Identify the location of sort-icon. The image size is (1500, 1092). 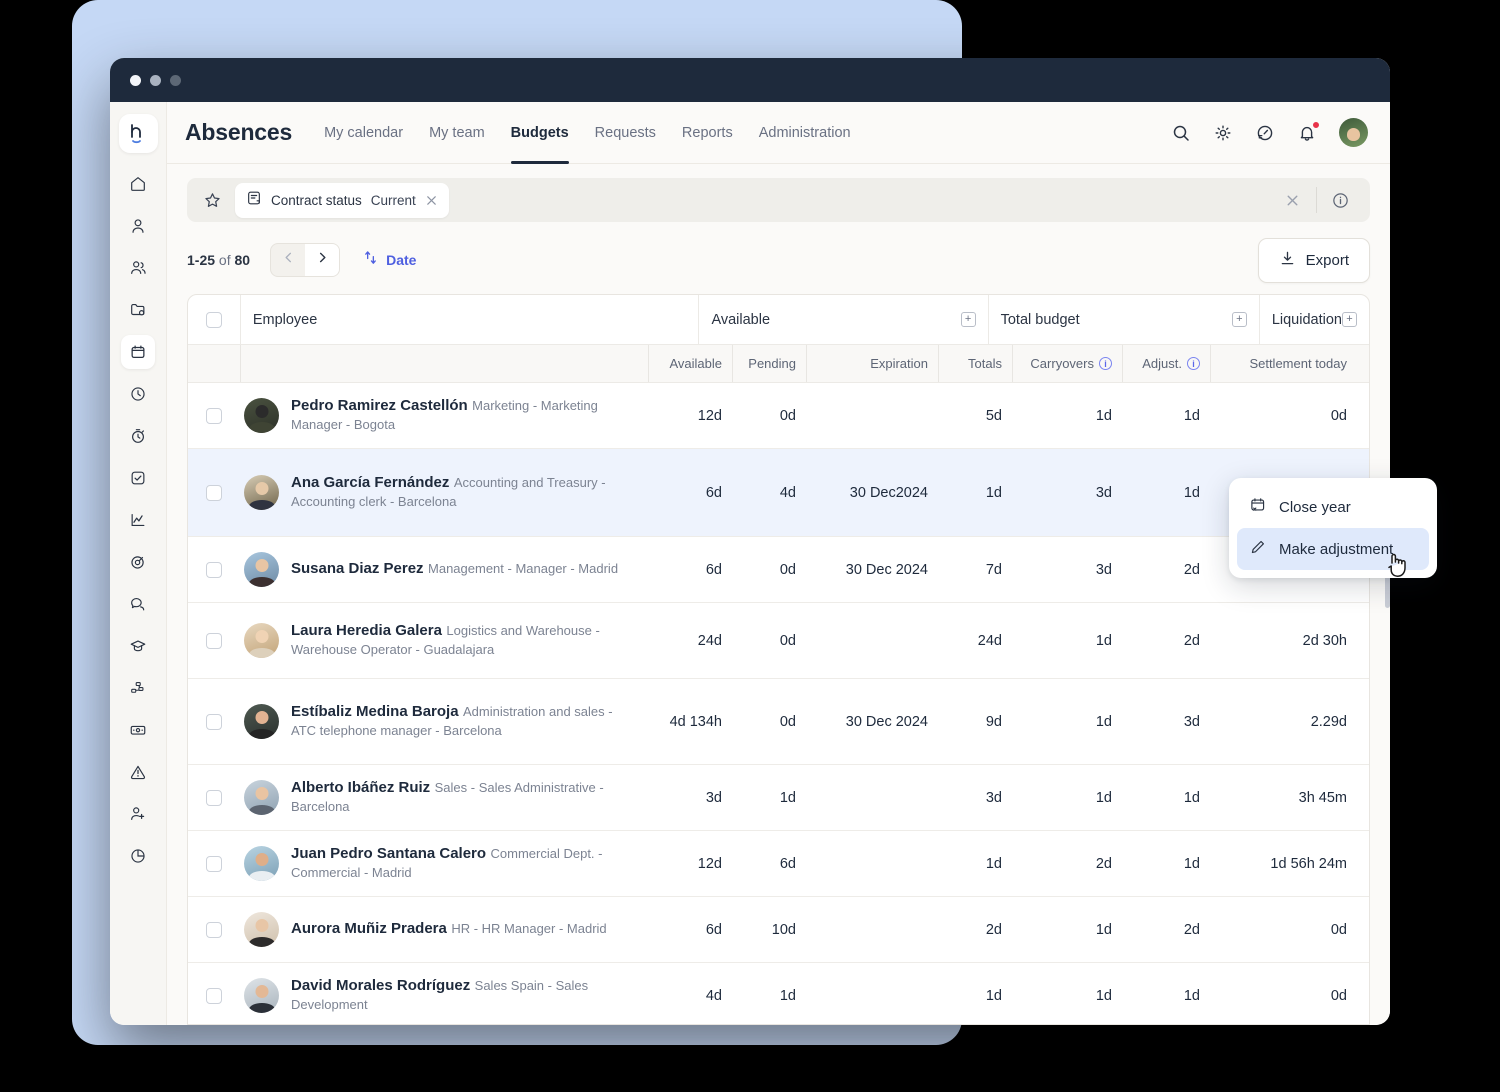
(370, 260).